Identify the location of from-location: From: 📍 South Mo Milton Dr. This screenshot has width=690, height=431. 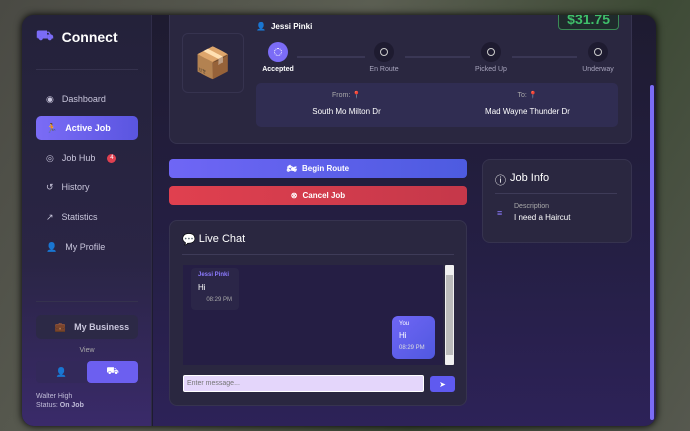
(346, 105).